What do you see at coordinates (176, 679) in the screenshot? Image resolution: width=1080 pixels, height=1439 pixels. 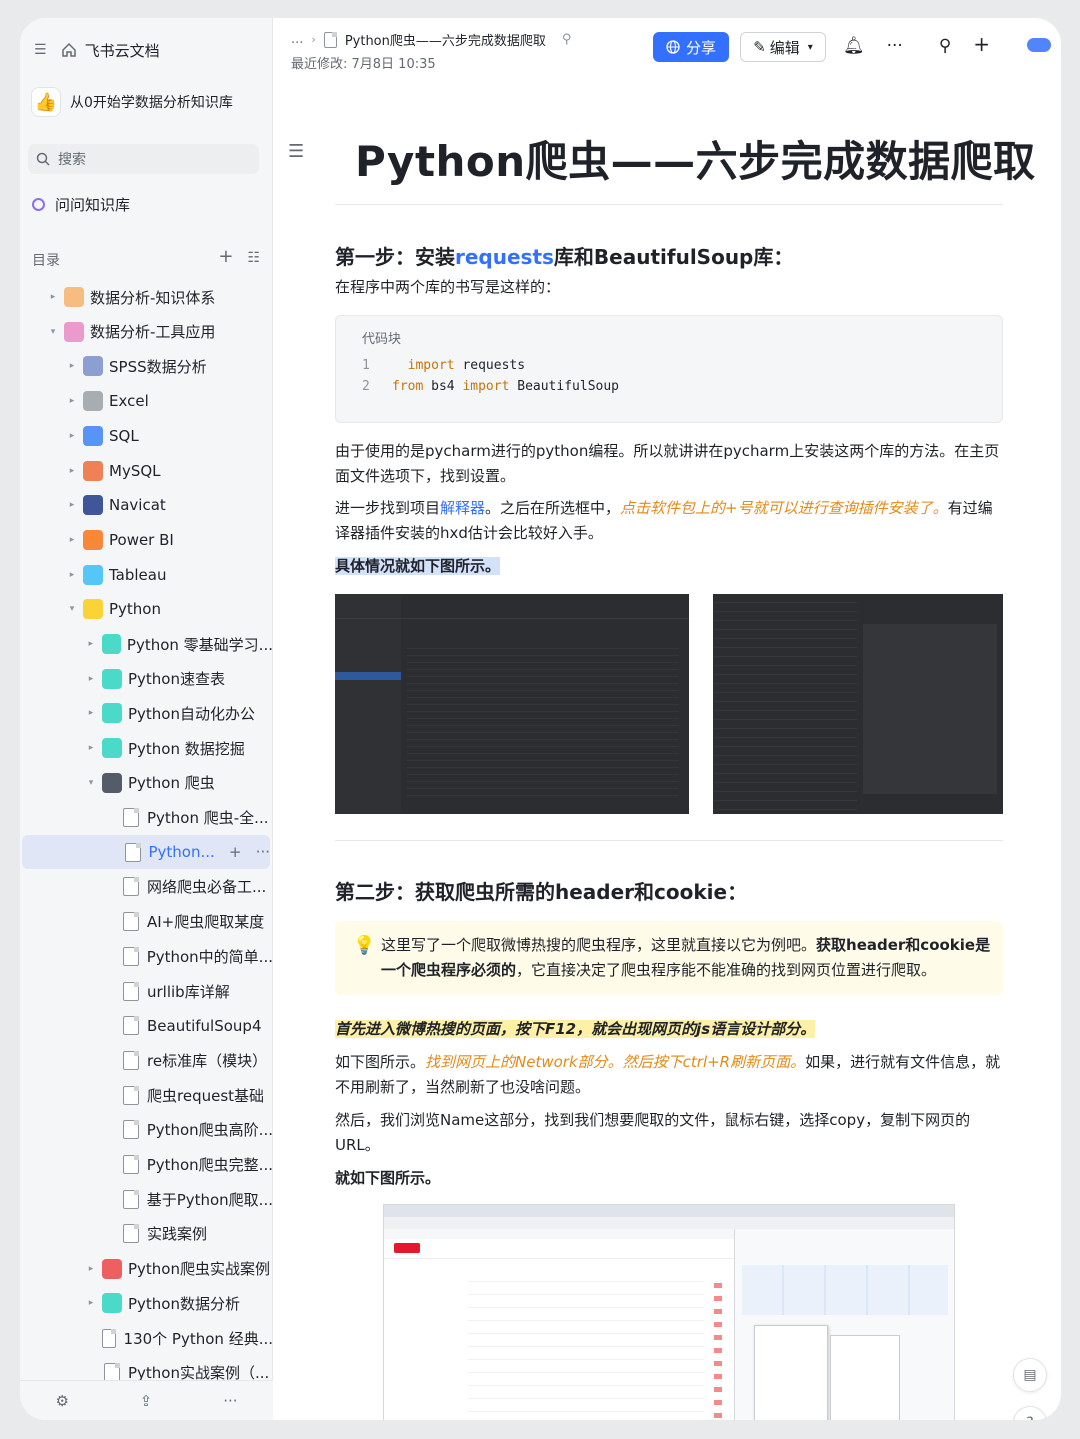 I see `sidebar-item-label: Python速查表` at bounding box center [176, 679].